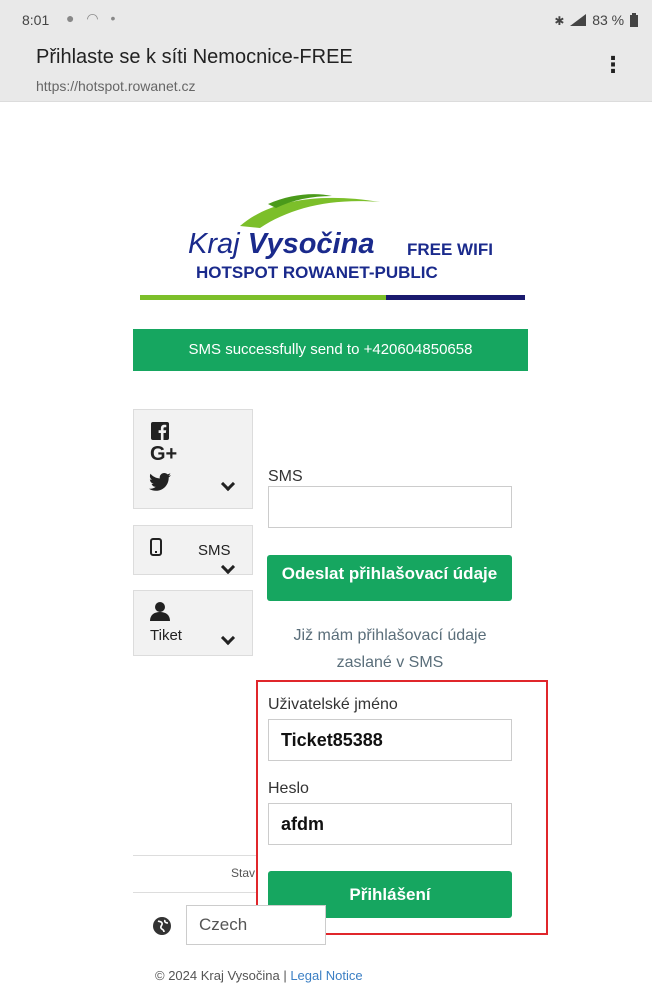 This screenshot has height=1003, width=652. I want to click on logo-swoosh-icon, so click(310, 211).